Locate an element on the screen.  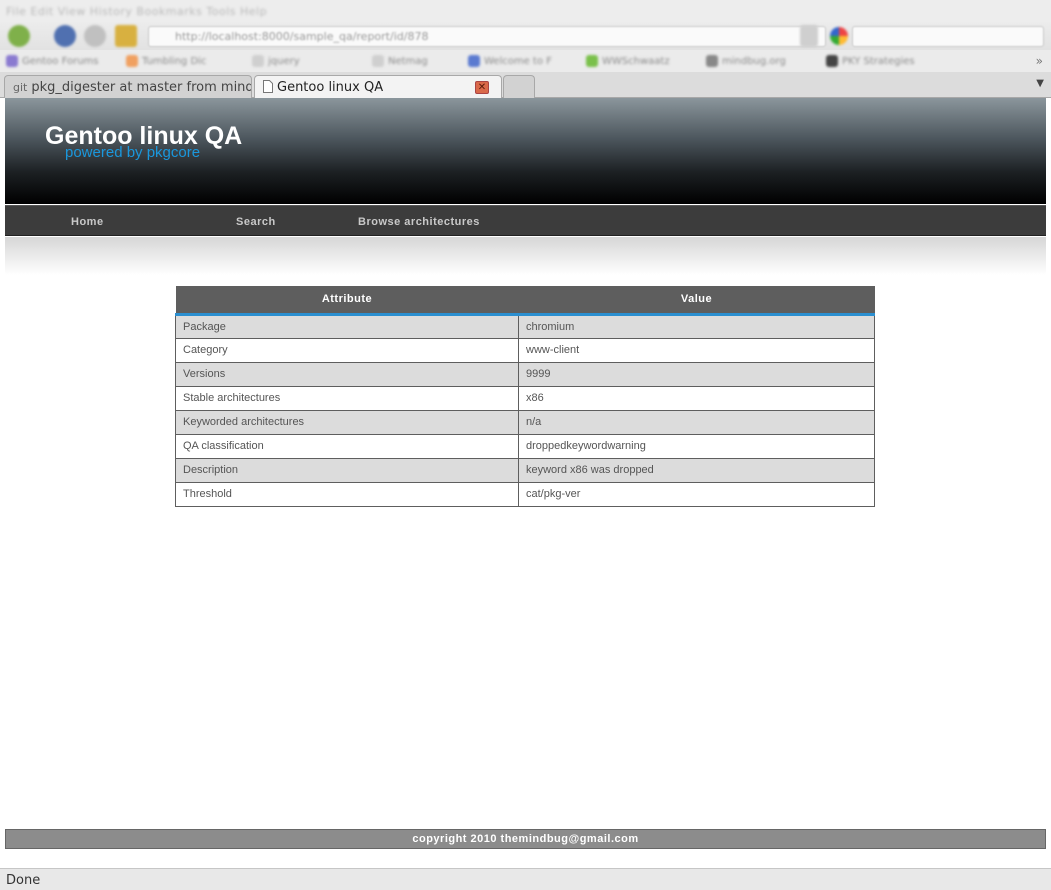
home-button-icon is located at coordinates (126, 36).